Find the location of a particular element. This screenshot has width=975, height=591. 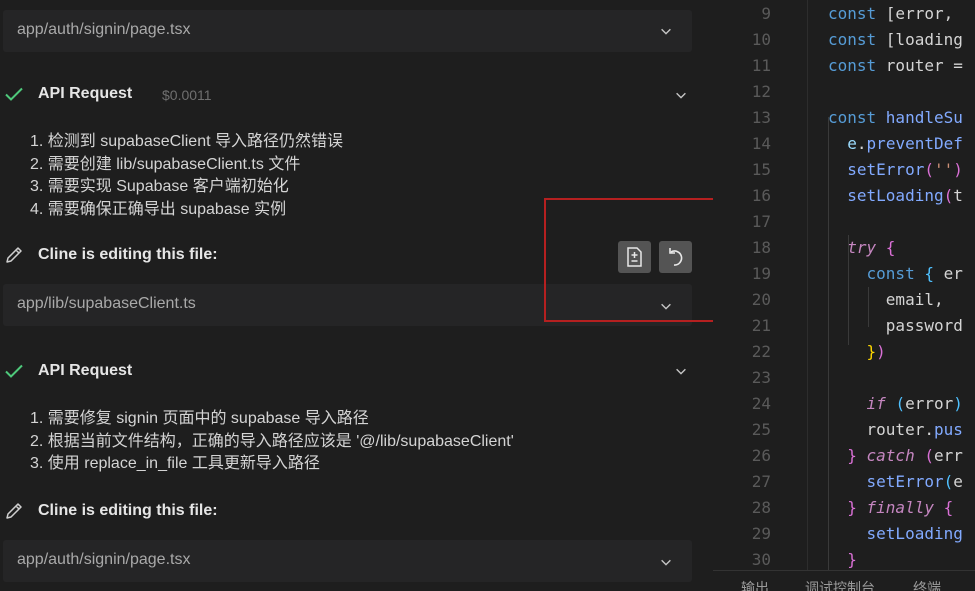

code-text: } finally { is located at coordinates (891, 507).